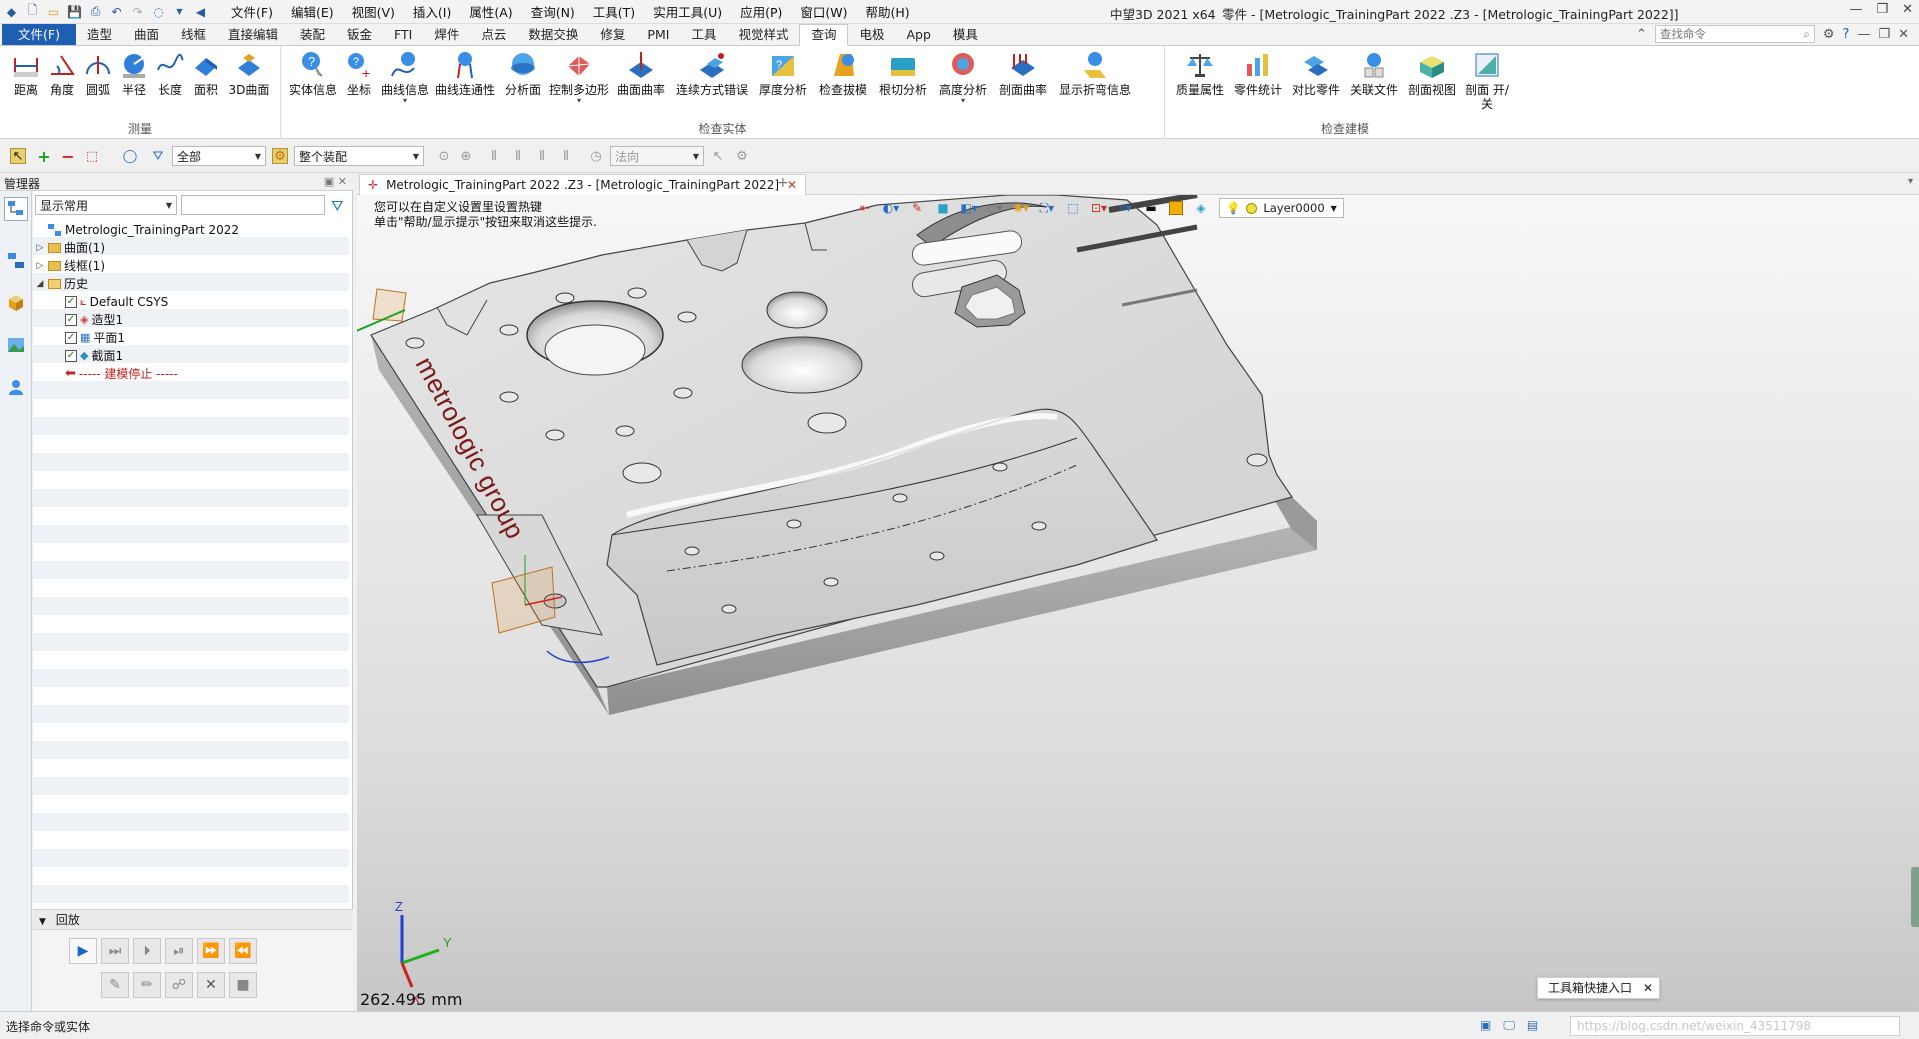 Image resolution: width=1919 pixels, height=1039 pixels. What do you see at coordinates (147, 985) in the screenshot?
I see `edit-pencil-button: ✏` at bounding box center [147, 985].